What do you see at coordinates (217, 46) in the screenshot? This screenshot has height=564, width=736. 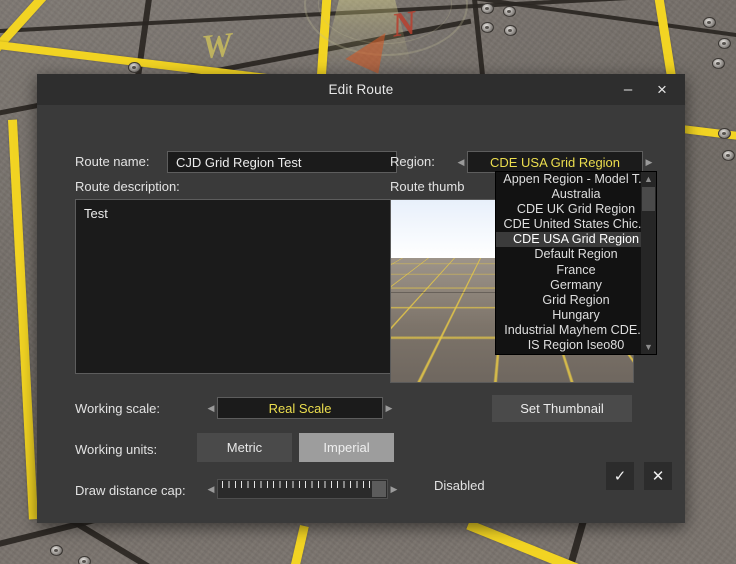 I see `compass-west-label: W` at bounding box center [217, 46].